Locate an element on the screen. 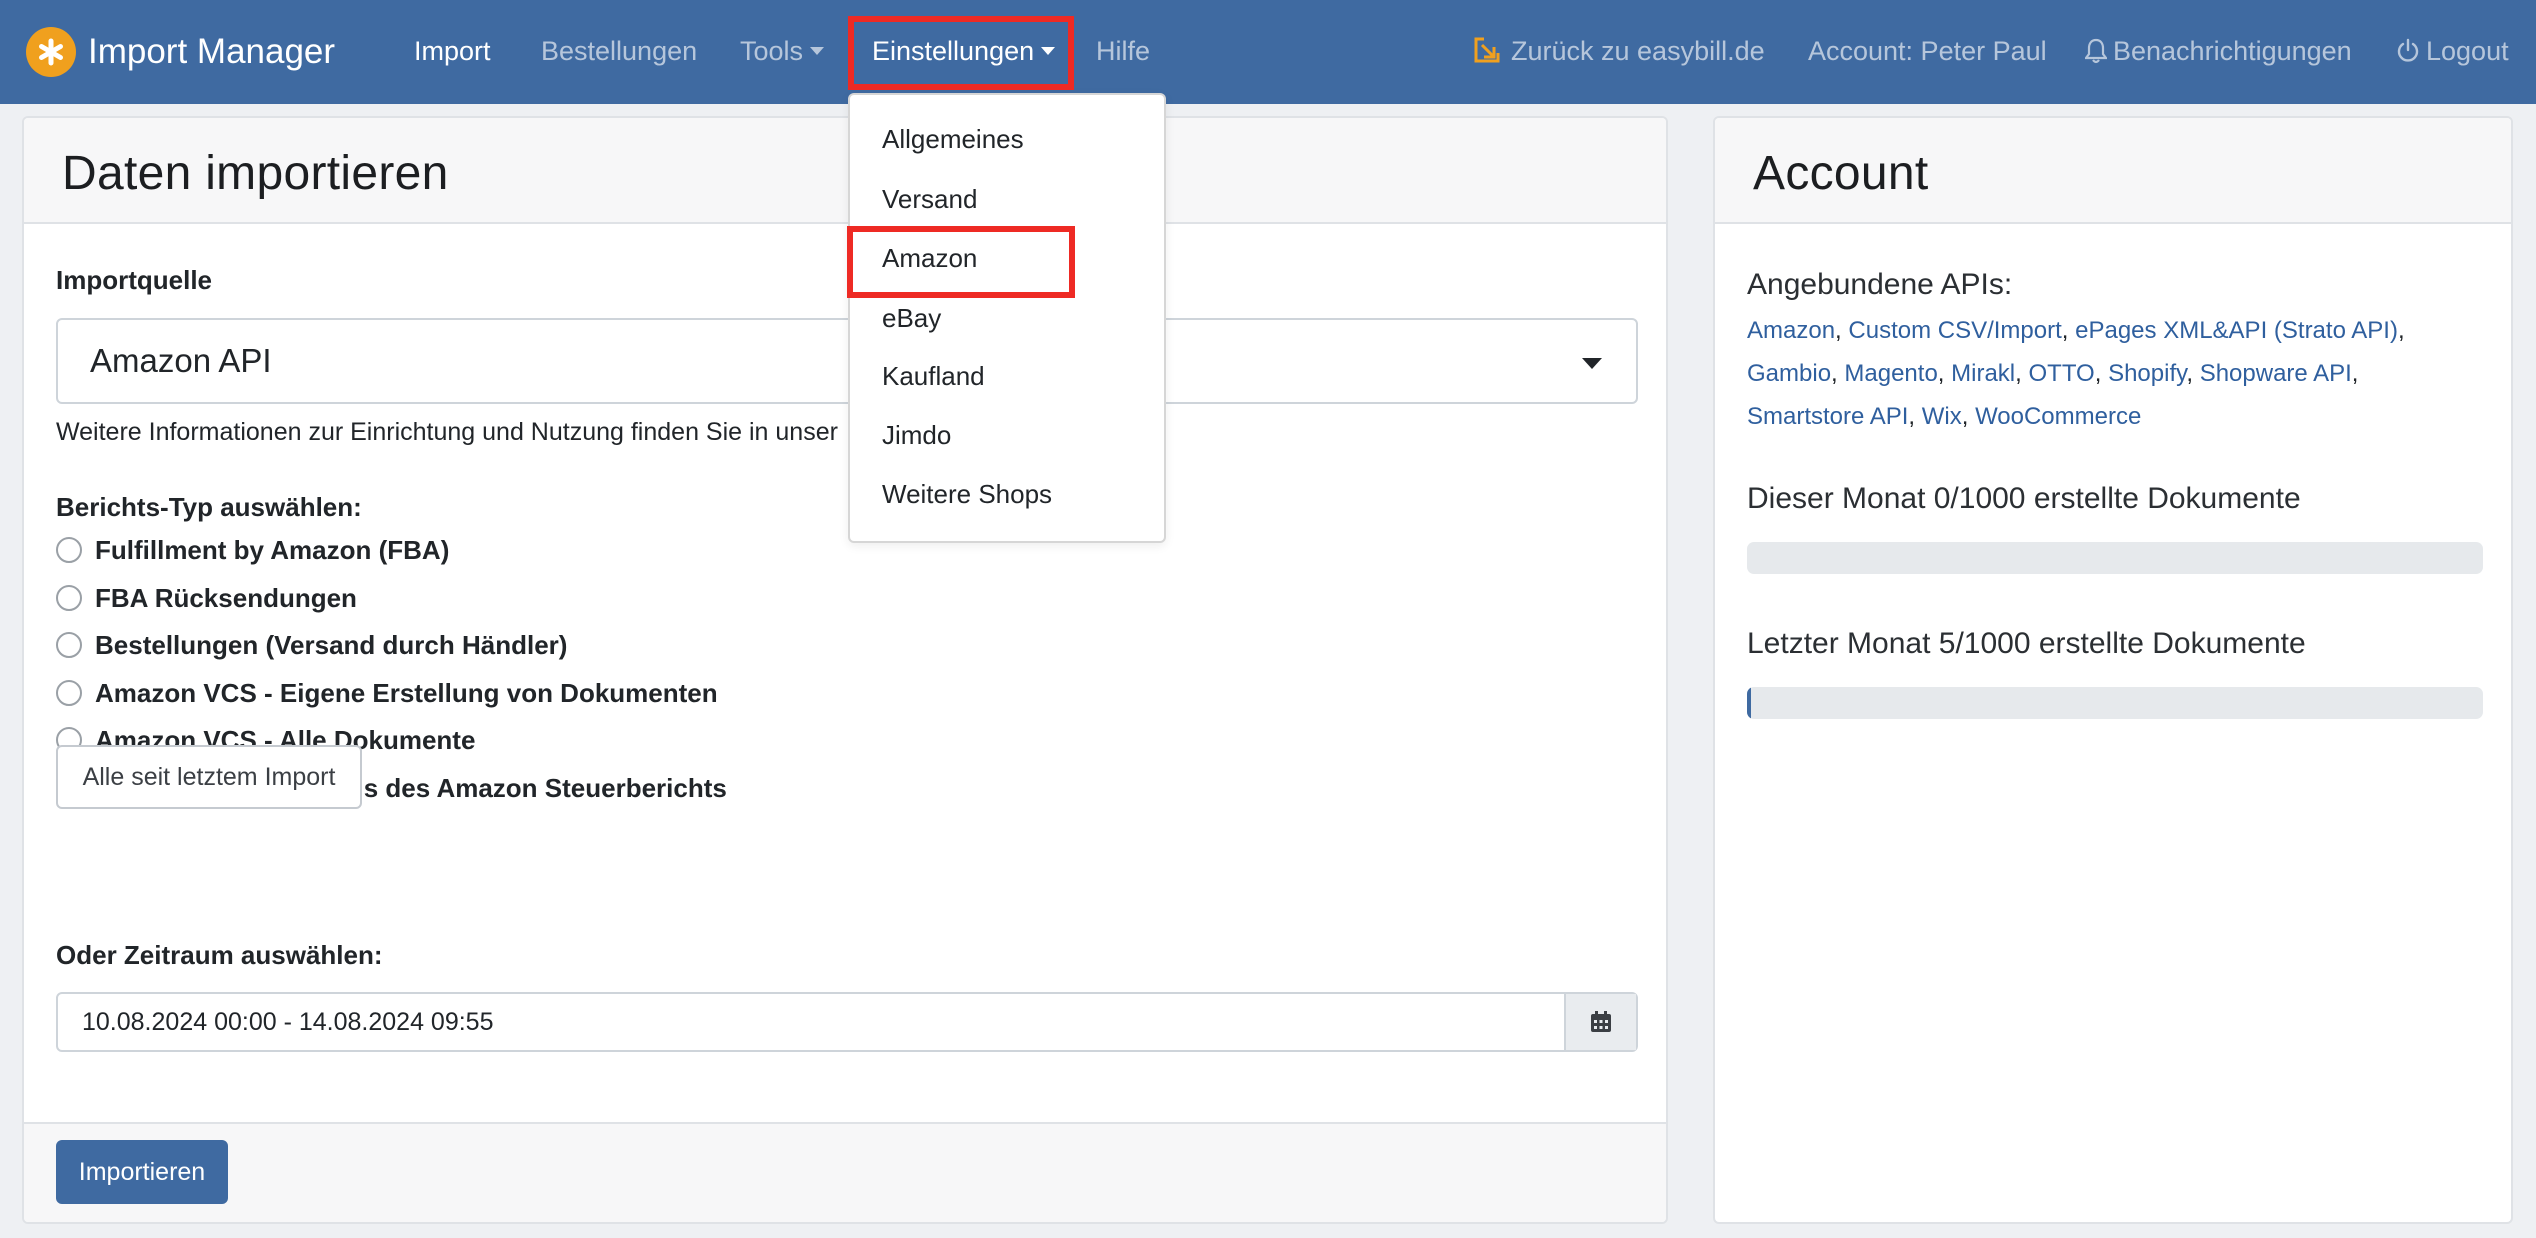 This screenshot has height=1238, width=2536. report-type-option: Bestellungen (Versand durch Händler) is located at coordinates (311, 645).